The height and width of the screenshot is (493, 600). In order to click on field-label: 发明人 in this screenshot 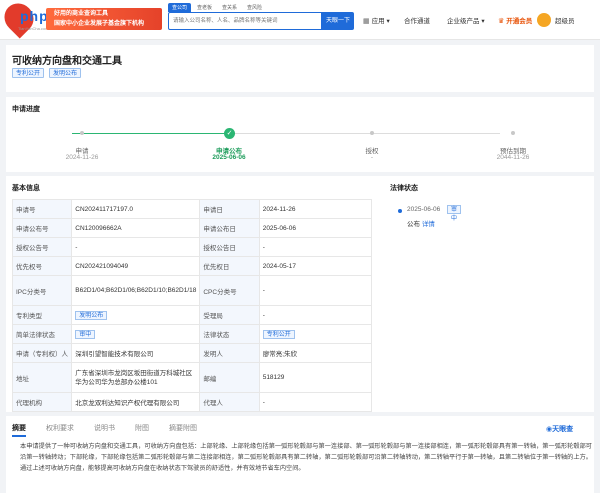, I will do `click(229, 353)`.